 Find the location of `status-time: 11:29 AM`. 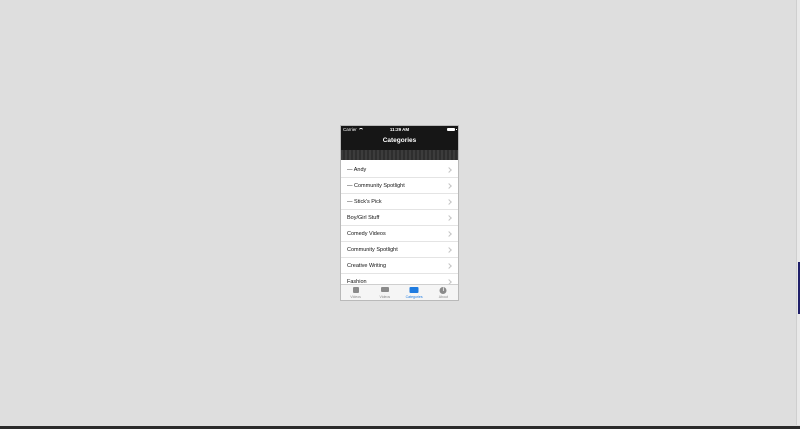

status-time: 11:29 AM is located at coordinates (399, 129).